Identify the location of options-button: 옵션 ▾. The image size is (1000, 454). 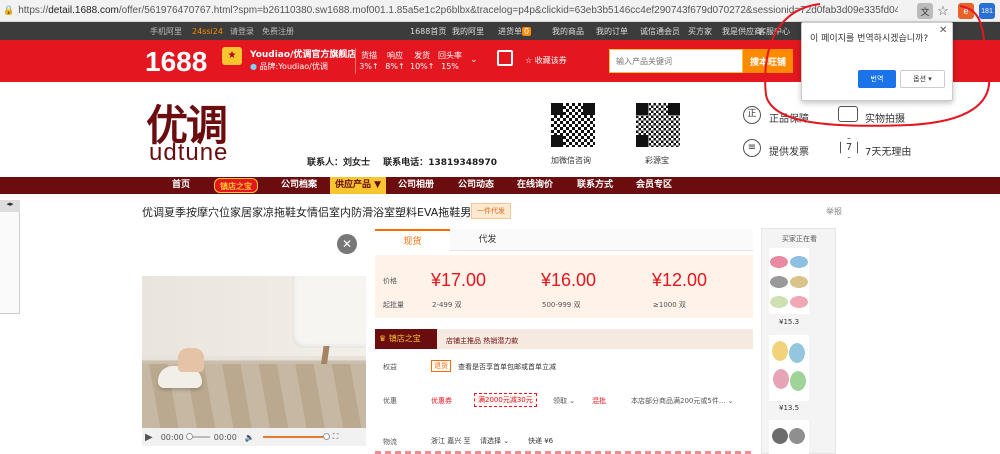
(922, 79).